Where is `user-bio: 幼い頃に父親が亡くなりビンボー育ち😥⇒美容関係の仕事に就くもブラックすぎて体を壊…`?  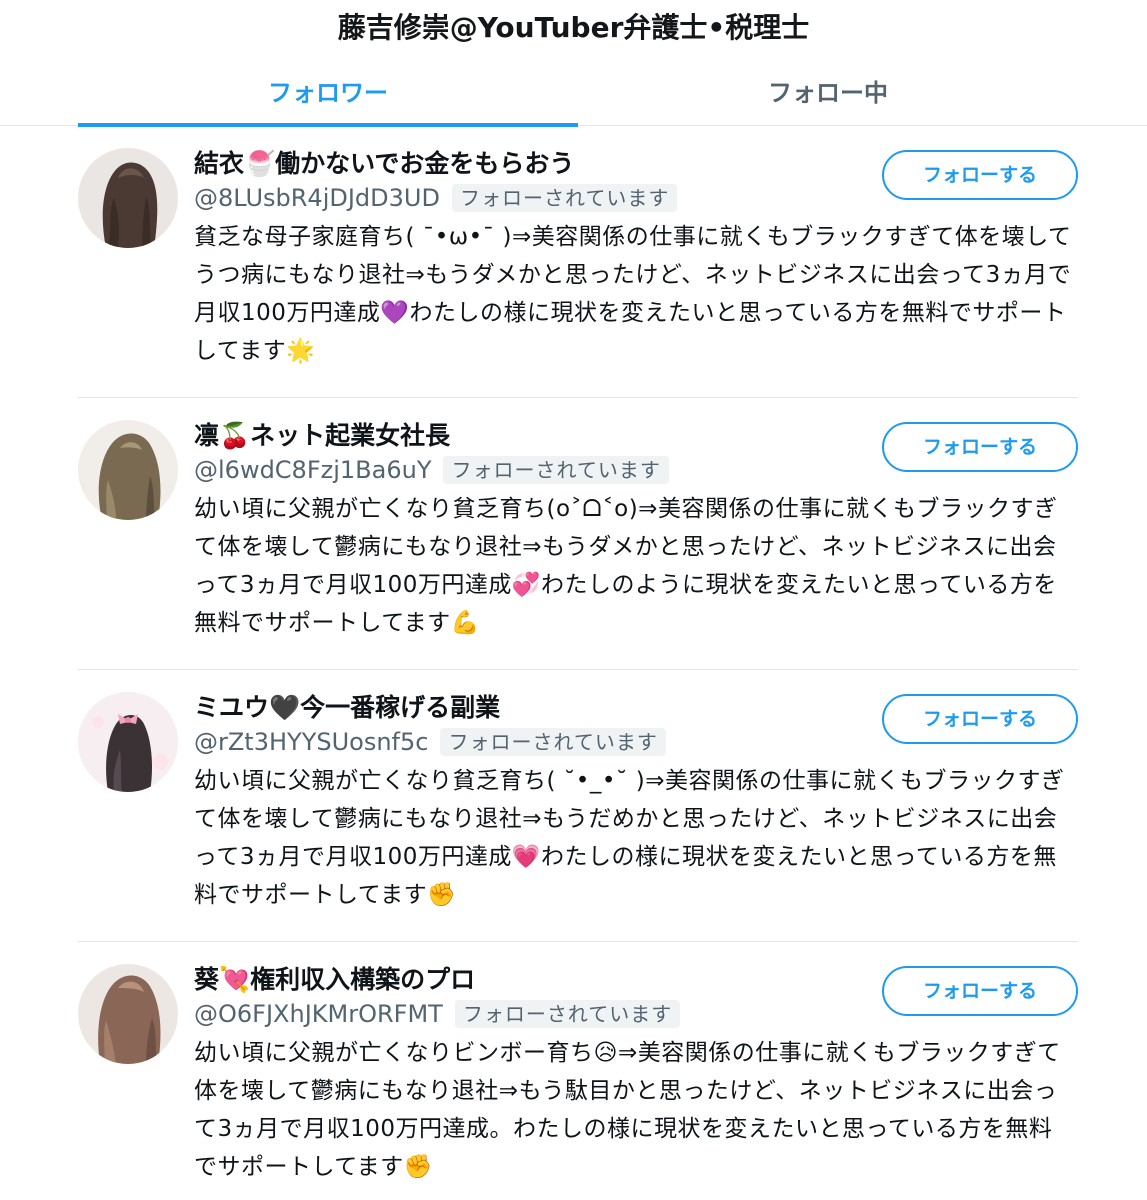 user-bio: 幼い頃に父親が亡くなりビンボー育ち😥⇒美容関係の仕事に就くもブラックすぎて体を壊… is located at coordinates (627, 1110).